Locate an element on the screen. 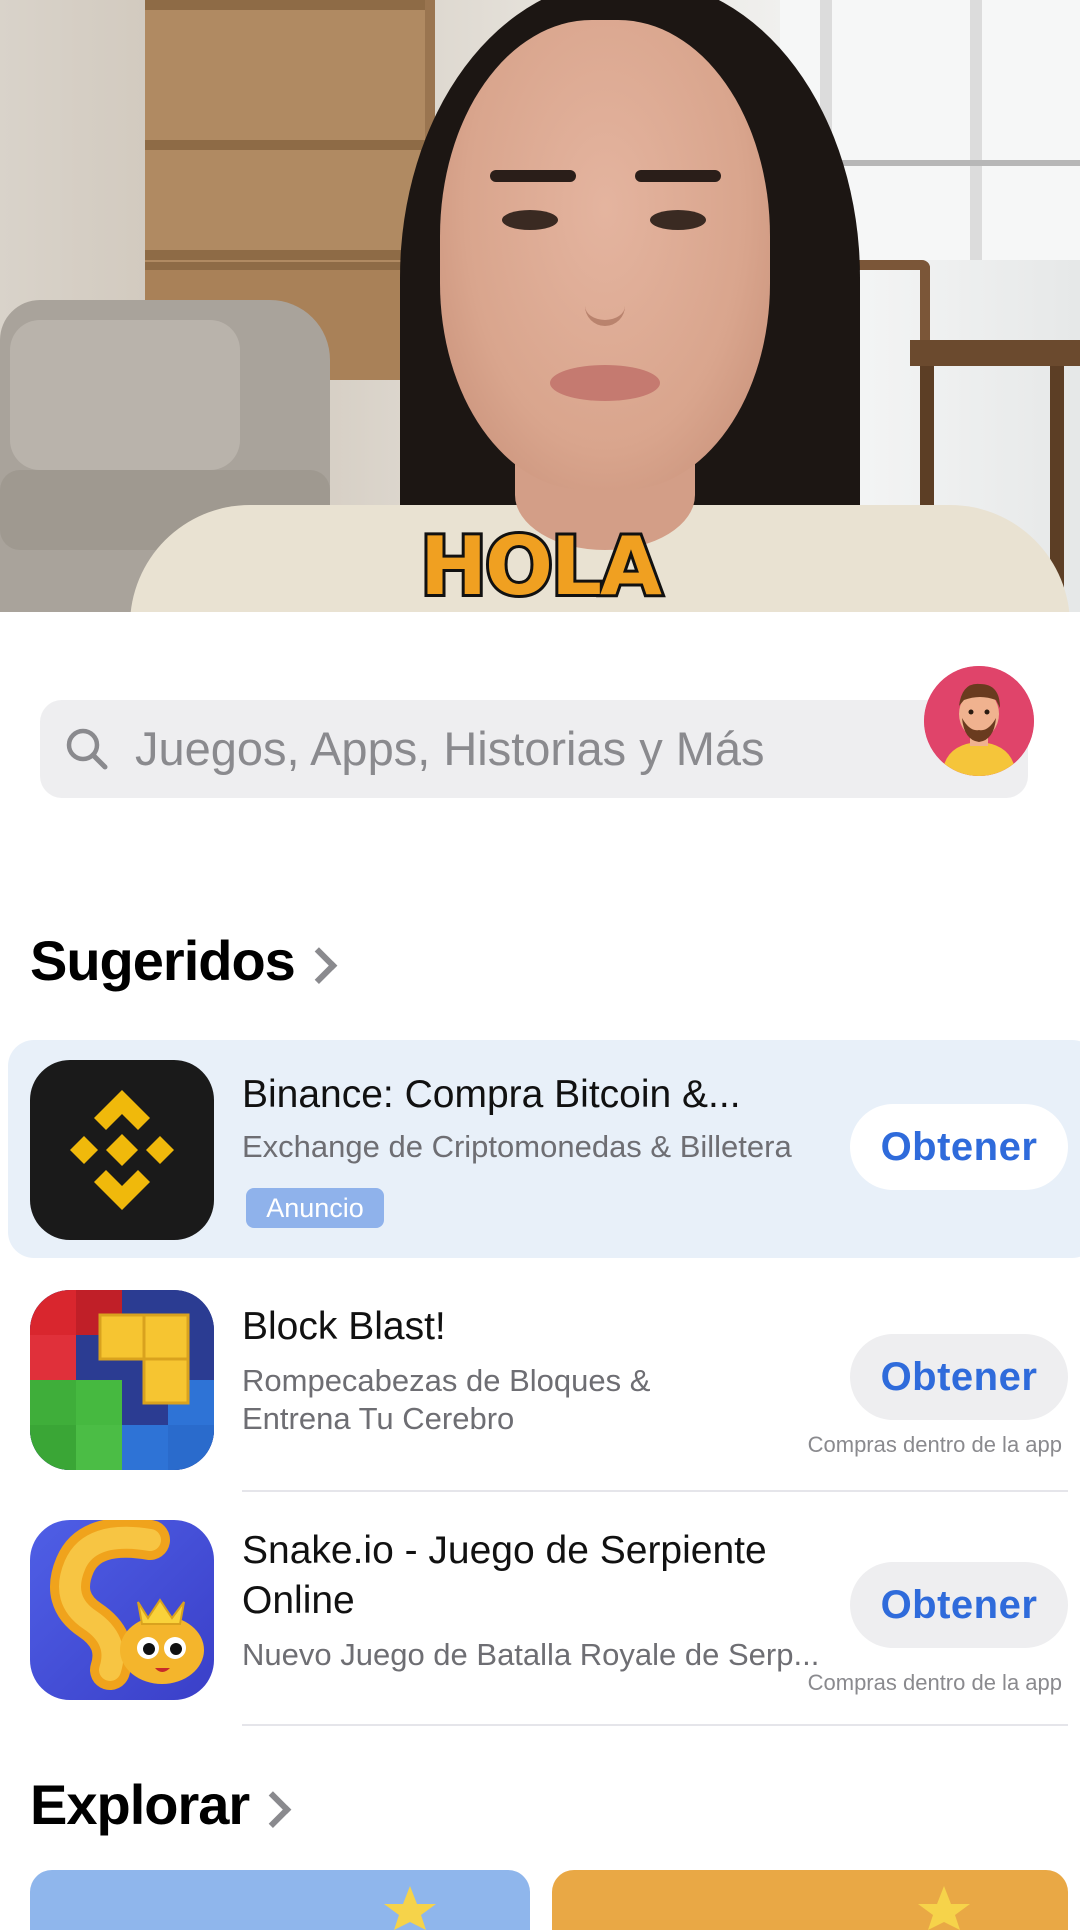 The image size is (1080, 1930). avatar-illustration is located at coordinates (979, 721).